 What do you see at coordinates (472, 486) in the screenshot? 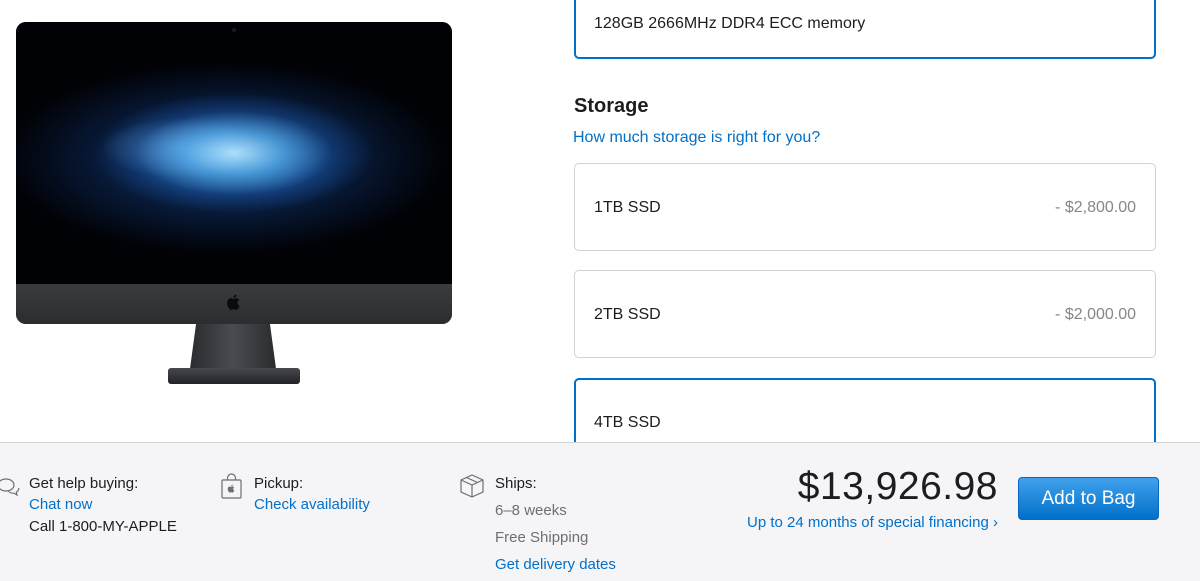
I see `box-icon` at bounding box center [472, 486].